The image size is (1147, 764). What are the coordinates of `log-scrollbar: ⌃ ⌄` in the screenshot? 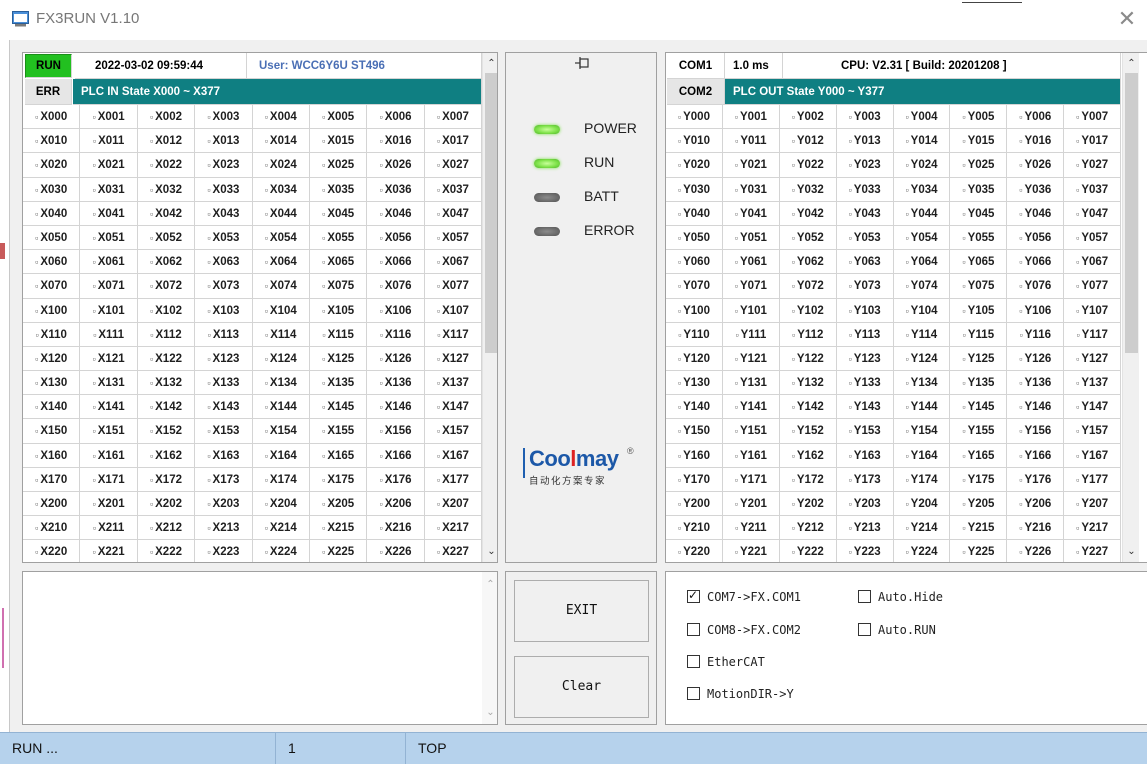 It's located at (489, 648).